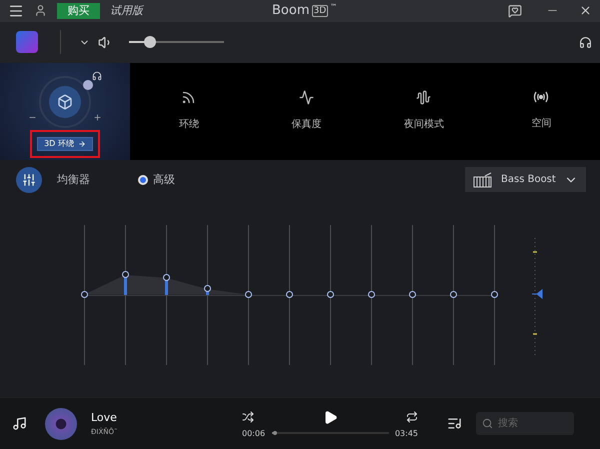  I want to click on surround-button: 3D 环绕, so click(65, 143).